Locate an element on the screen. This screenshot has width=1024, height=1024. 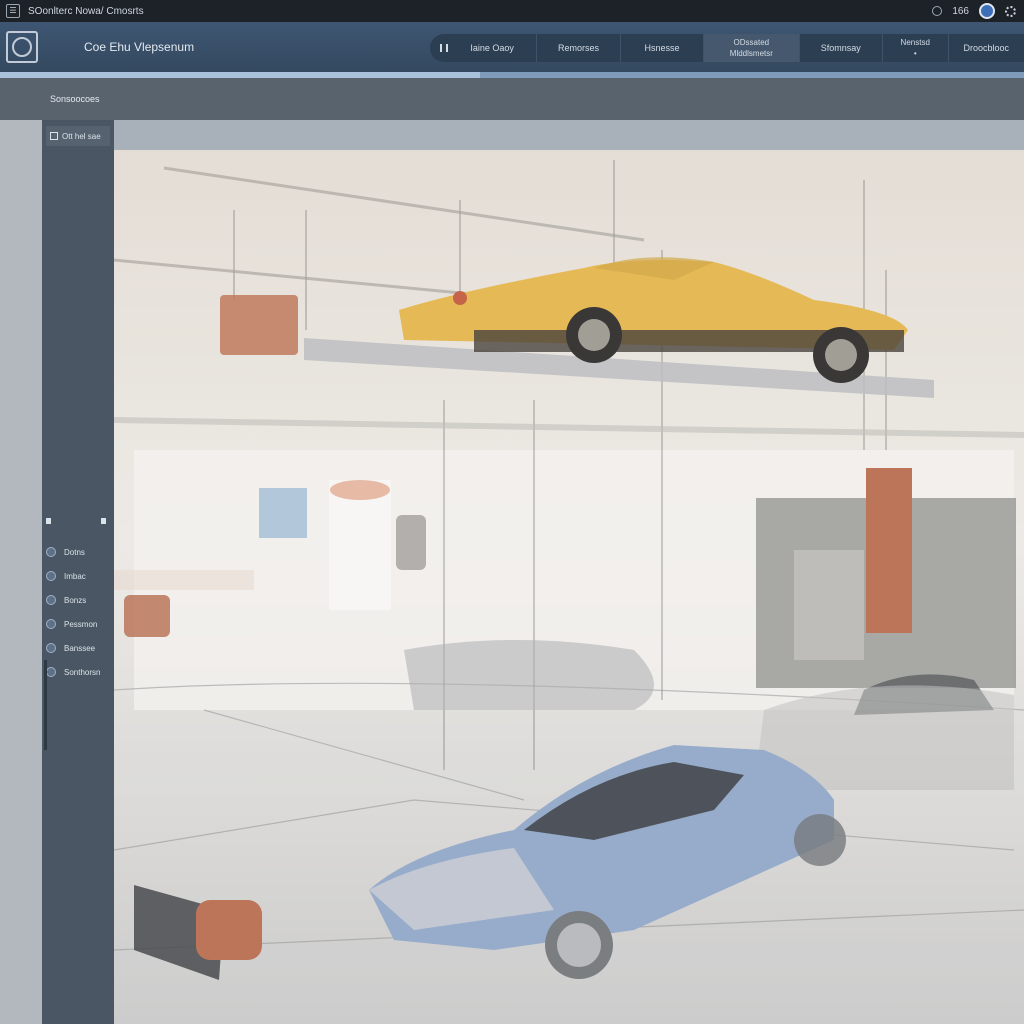
window-menu-icon: ☰ is located at coordinates (13, 11).